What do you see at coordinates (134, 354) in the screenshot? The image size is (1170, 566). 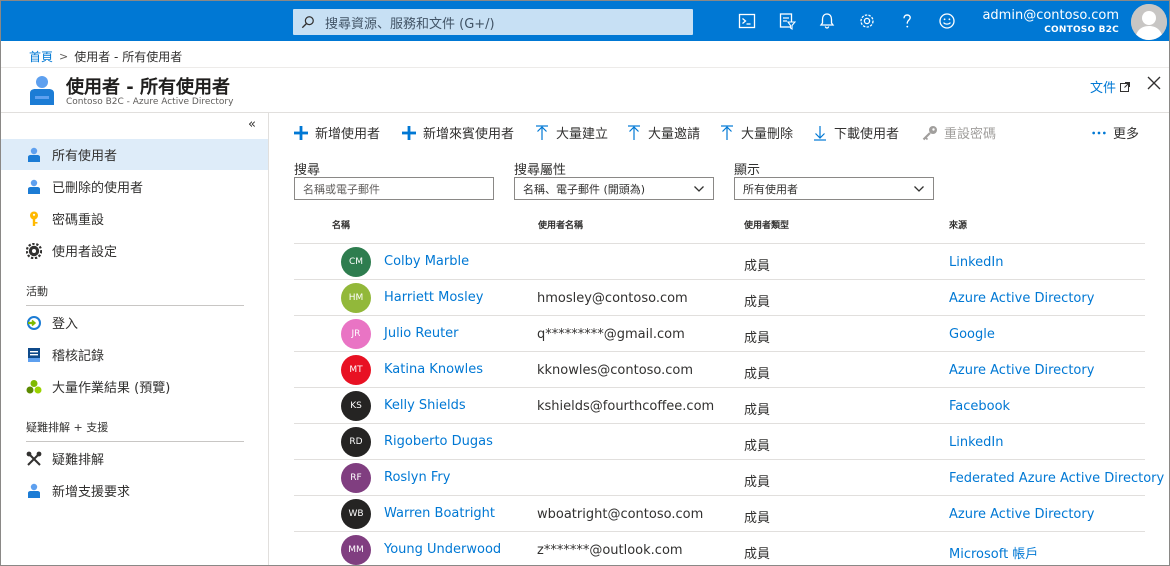 I see `sidebar-item-audit-logs: 稽核記錄` at bounding box center [134, 354].